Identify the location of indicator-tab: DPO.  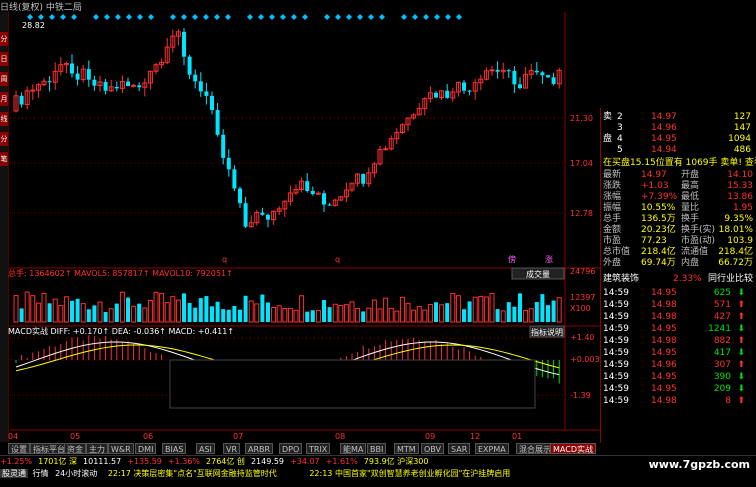
(291, 448).